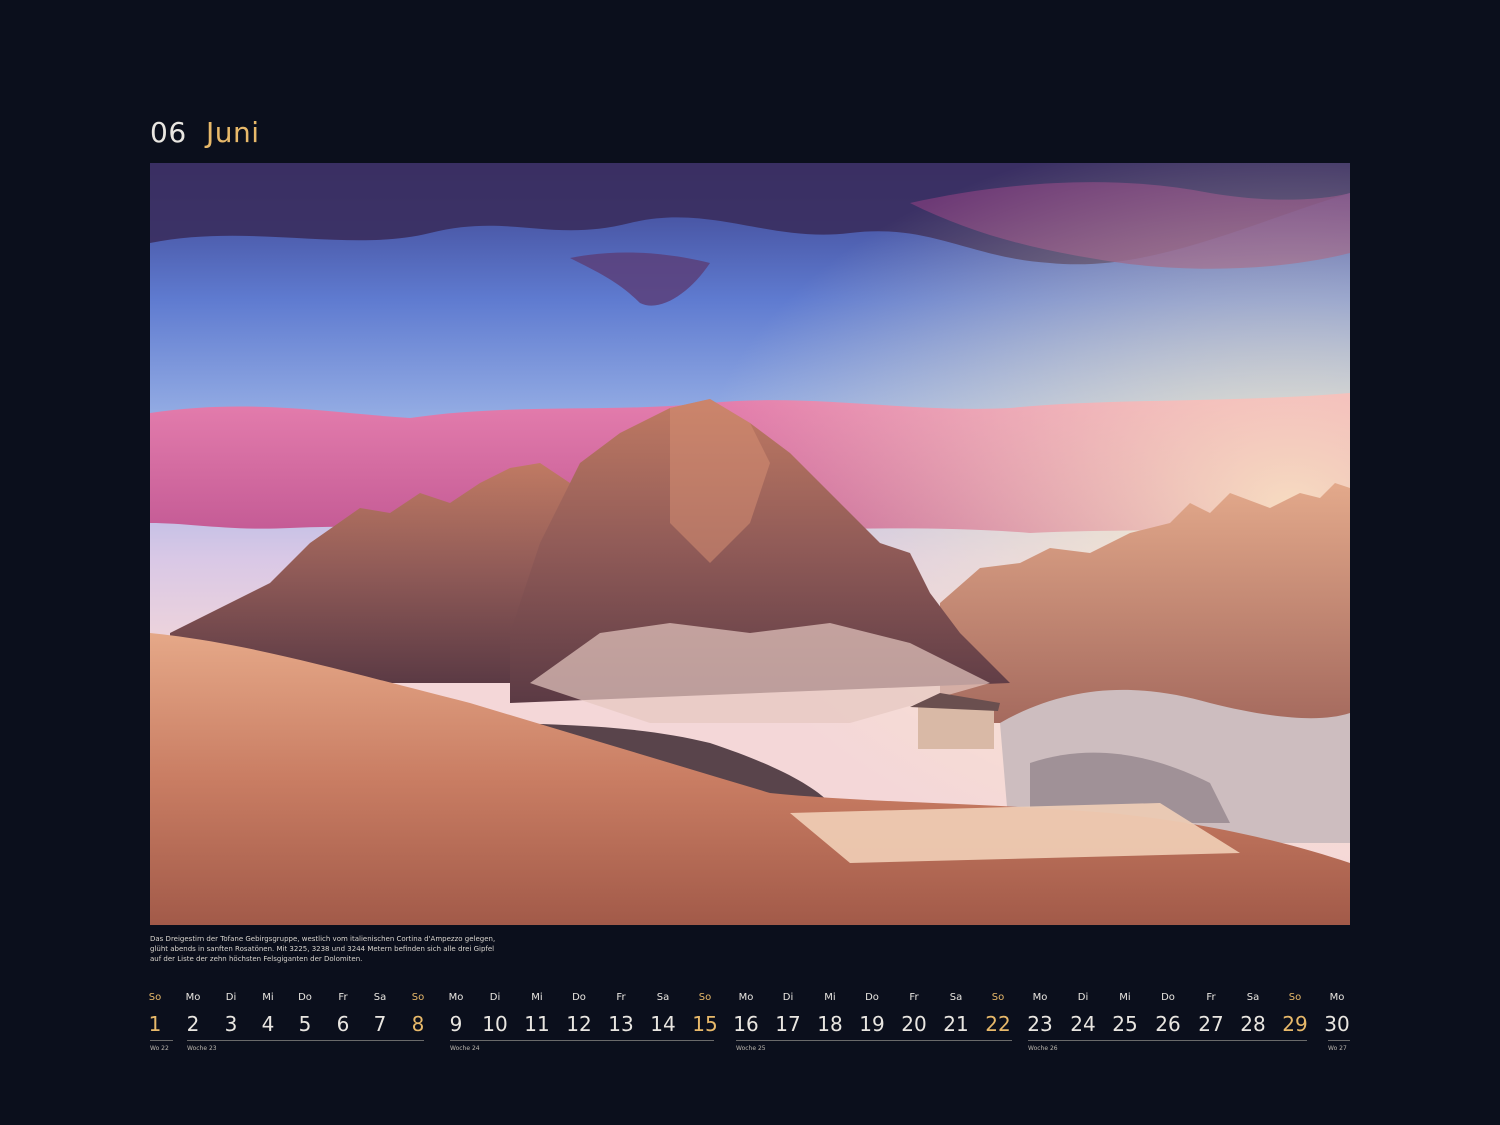  Describe the element at coordinates (1295, 1024) in the screenshot. I see `date-number: 29` at that location.